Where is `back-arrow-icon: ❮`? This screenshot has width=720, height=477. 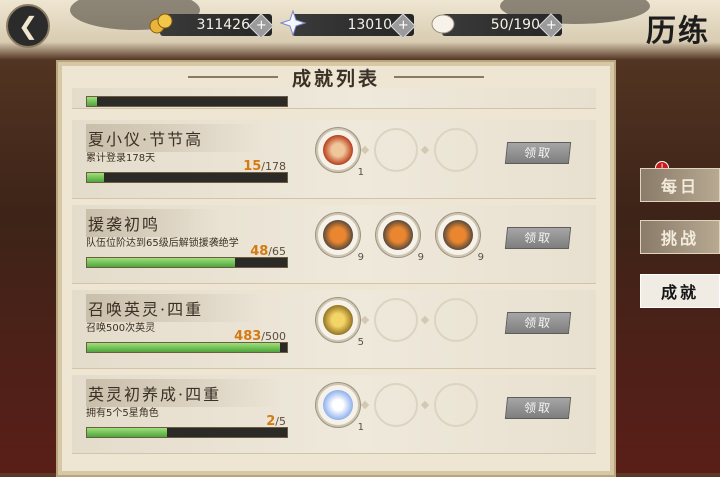 back-arrow-icon: ❮ is located at coordinates (28, 26).